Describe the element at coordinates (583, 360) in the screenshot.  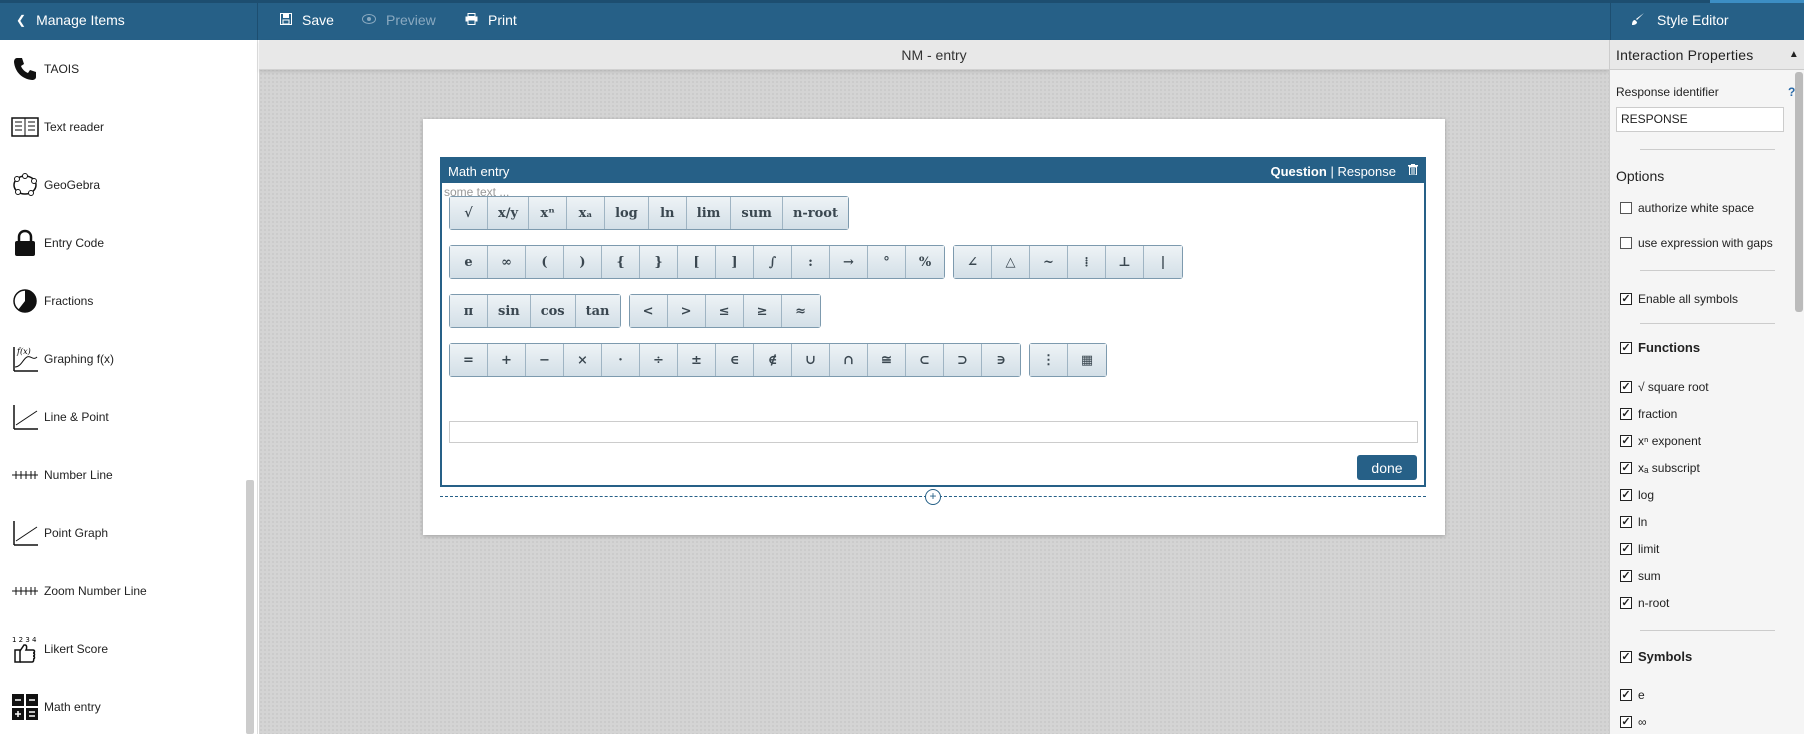
I see `math-key: ×` at that location.